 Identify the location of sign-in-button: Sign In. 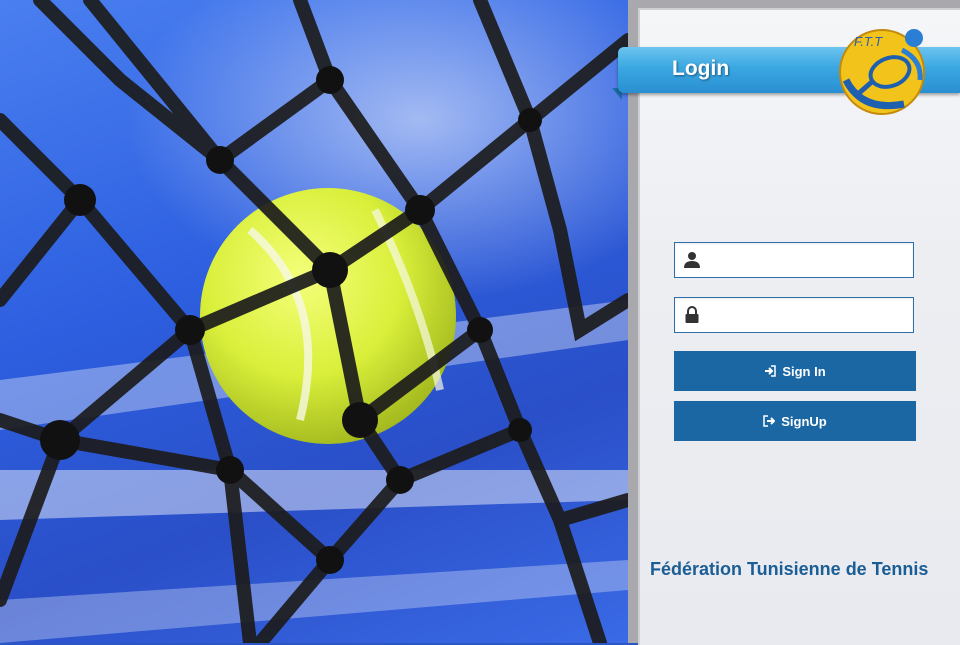
(795, 371).